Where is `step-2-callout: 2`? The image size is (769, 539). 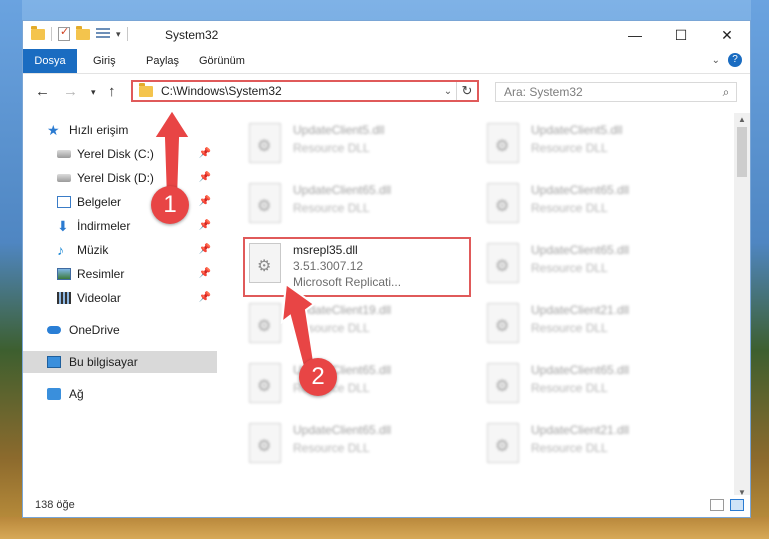 step-2-callout: 2 is located at coordinates (318, 377).